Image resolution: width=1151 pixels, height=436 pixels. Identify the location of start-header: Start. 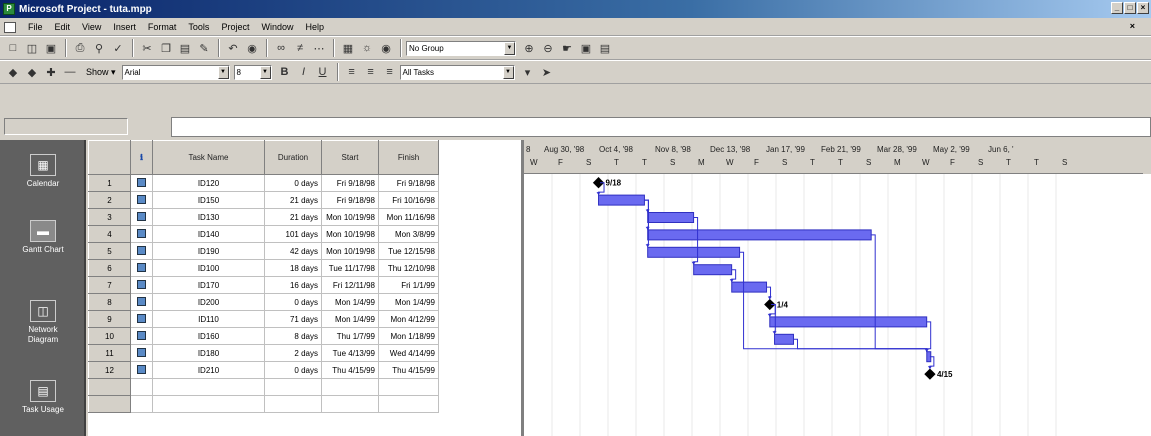
(350, 157).